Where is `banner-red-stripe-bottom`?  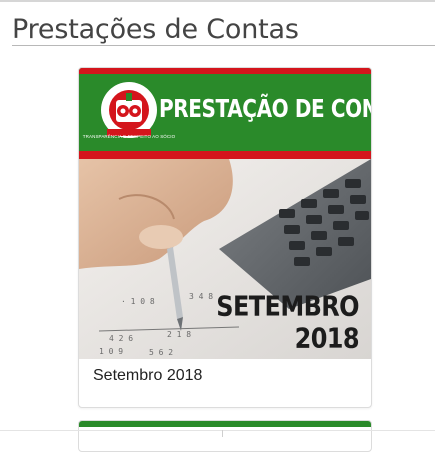
banner-red-stripe-bottom is located at coordinates (225, 155).